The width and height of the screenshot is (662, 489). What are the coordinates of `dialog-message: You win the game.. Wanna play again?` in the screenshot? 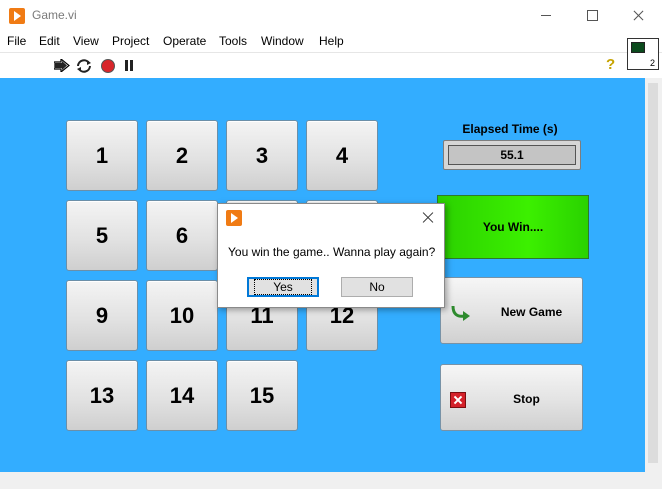 It's located at (332, 252).